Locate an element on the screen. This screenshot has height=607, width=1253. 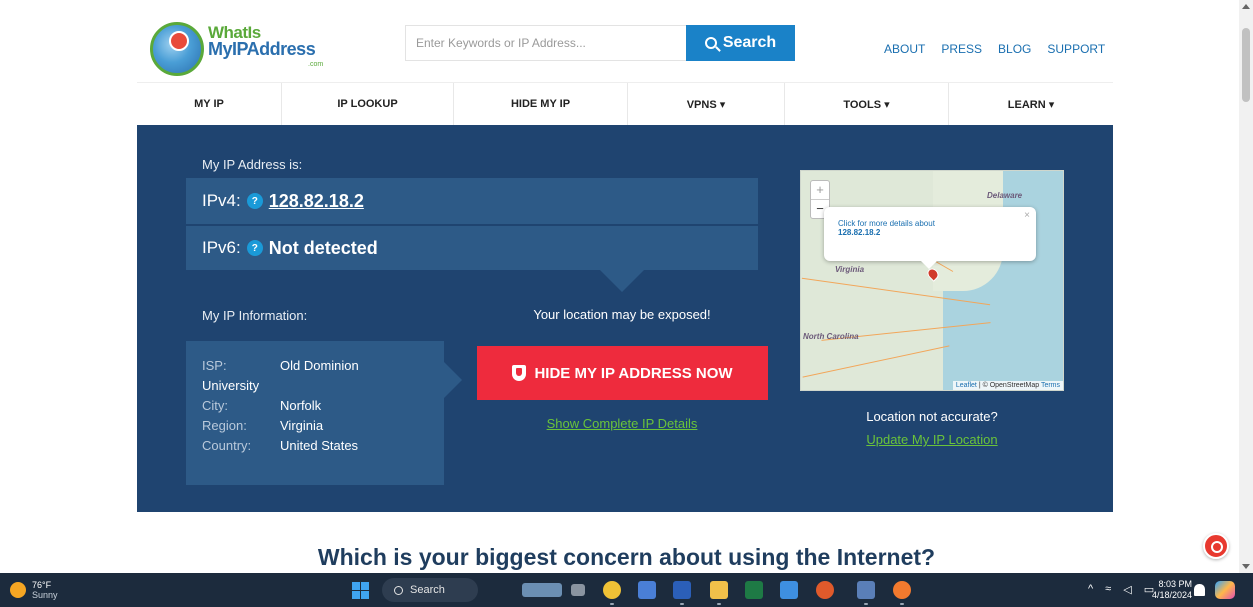
ipv6-value: Not detected is located at coordinates (323, 247).